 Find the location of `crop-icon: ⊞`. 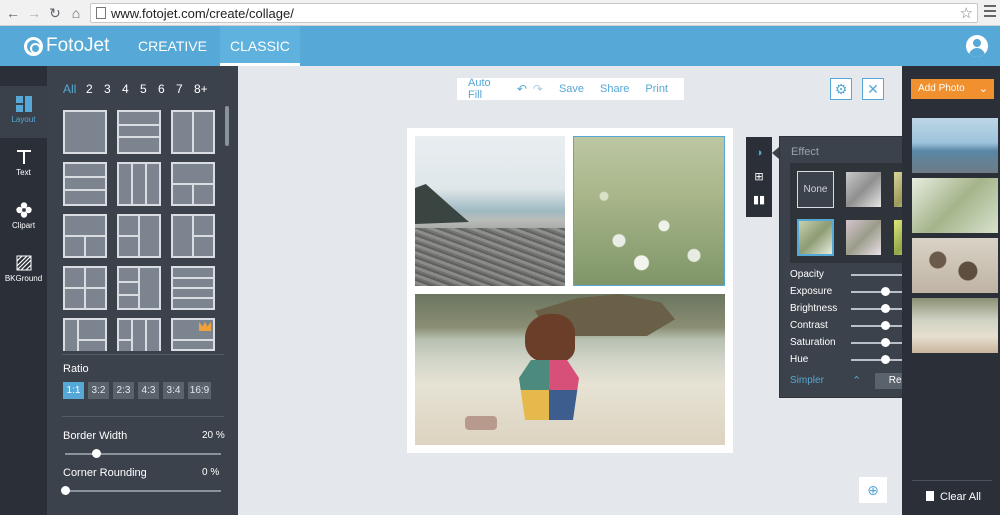

crop-icon: ⊞ is located at coordinates (759, 177).